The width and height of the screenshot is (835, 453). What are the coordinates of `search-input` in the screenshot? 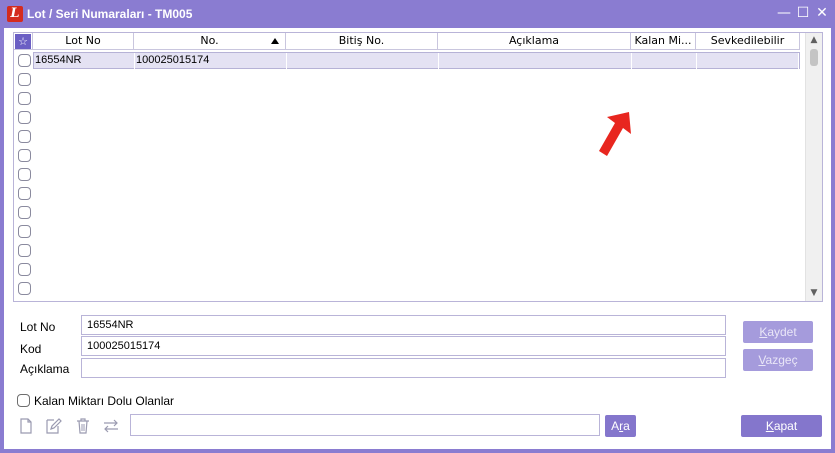 It's located at (365, 425).